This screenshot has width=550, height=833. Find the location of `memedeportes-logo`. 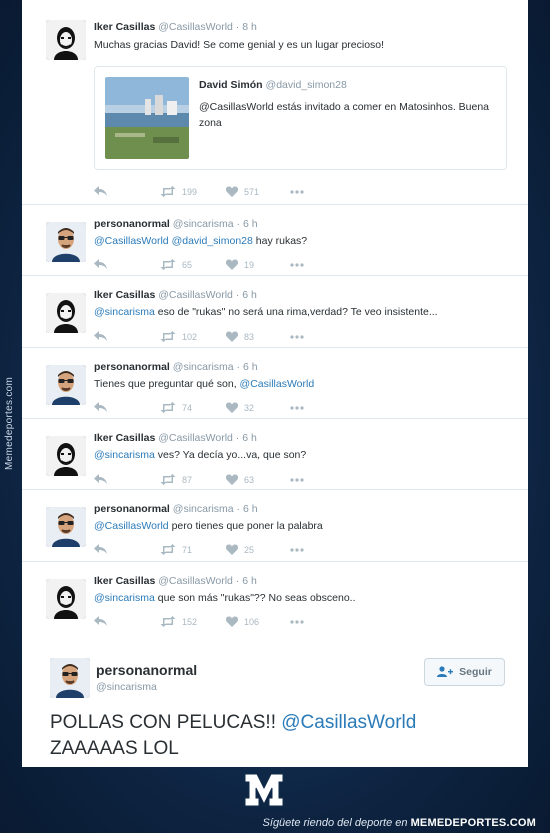

memedeportes-logo is located at coordinates (264, 790).